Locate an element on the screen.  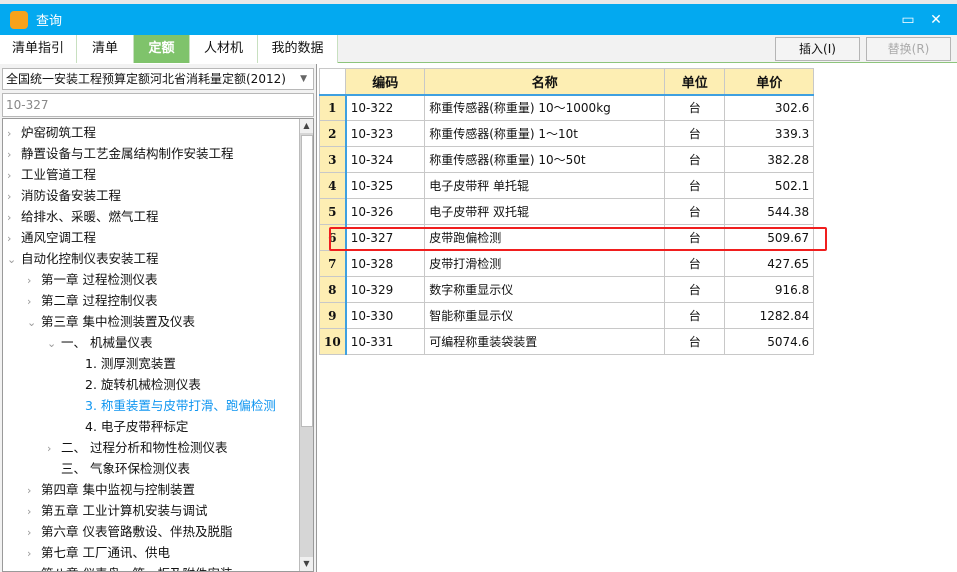
cell-price: 502.1 is located at coordinates (769, 185).